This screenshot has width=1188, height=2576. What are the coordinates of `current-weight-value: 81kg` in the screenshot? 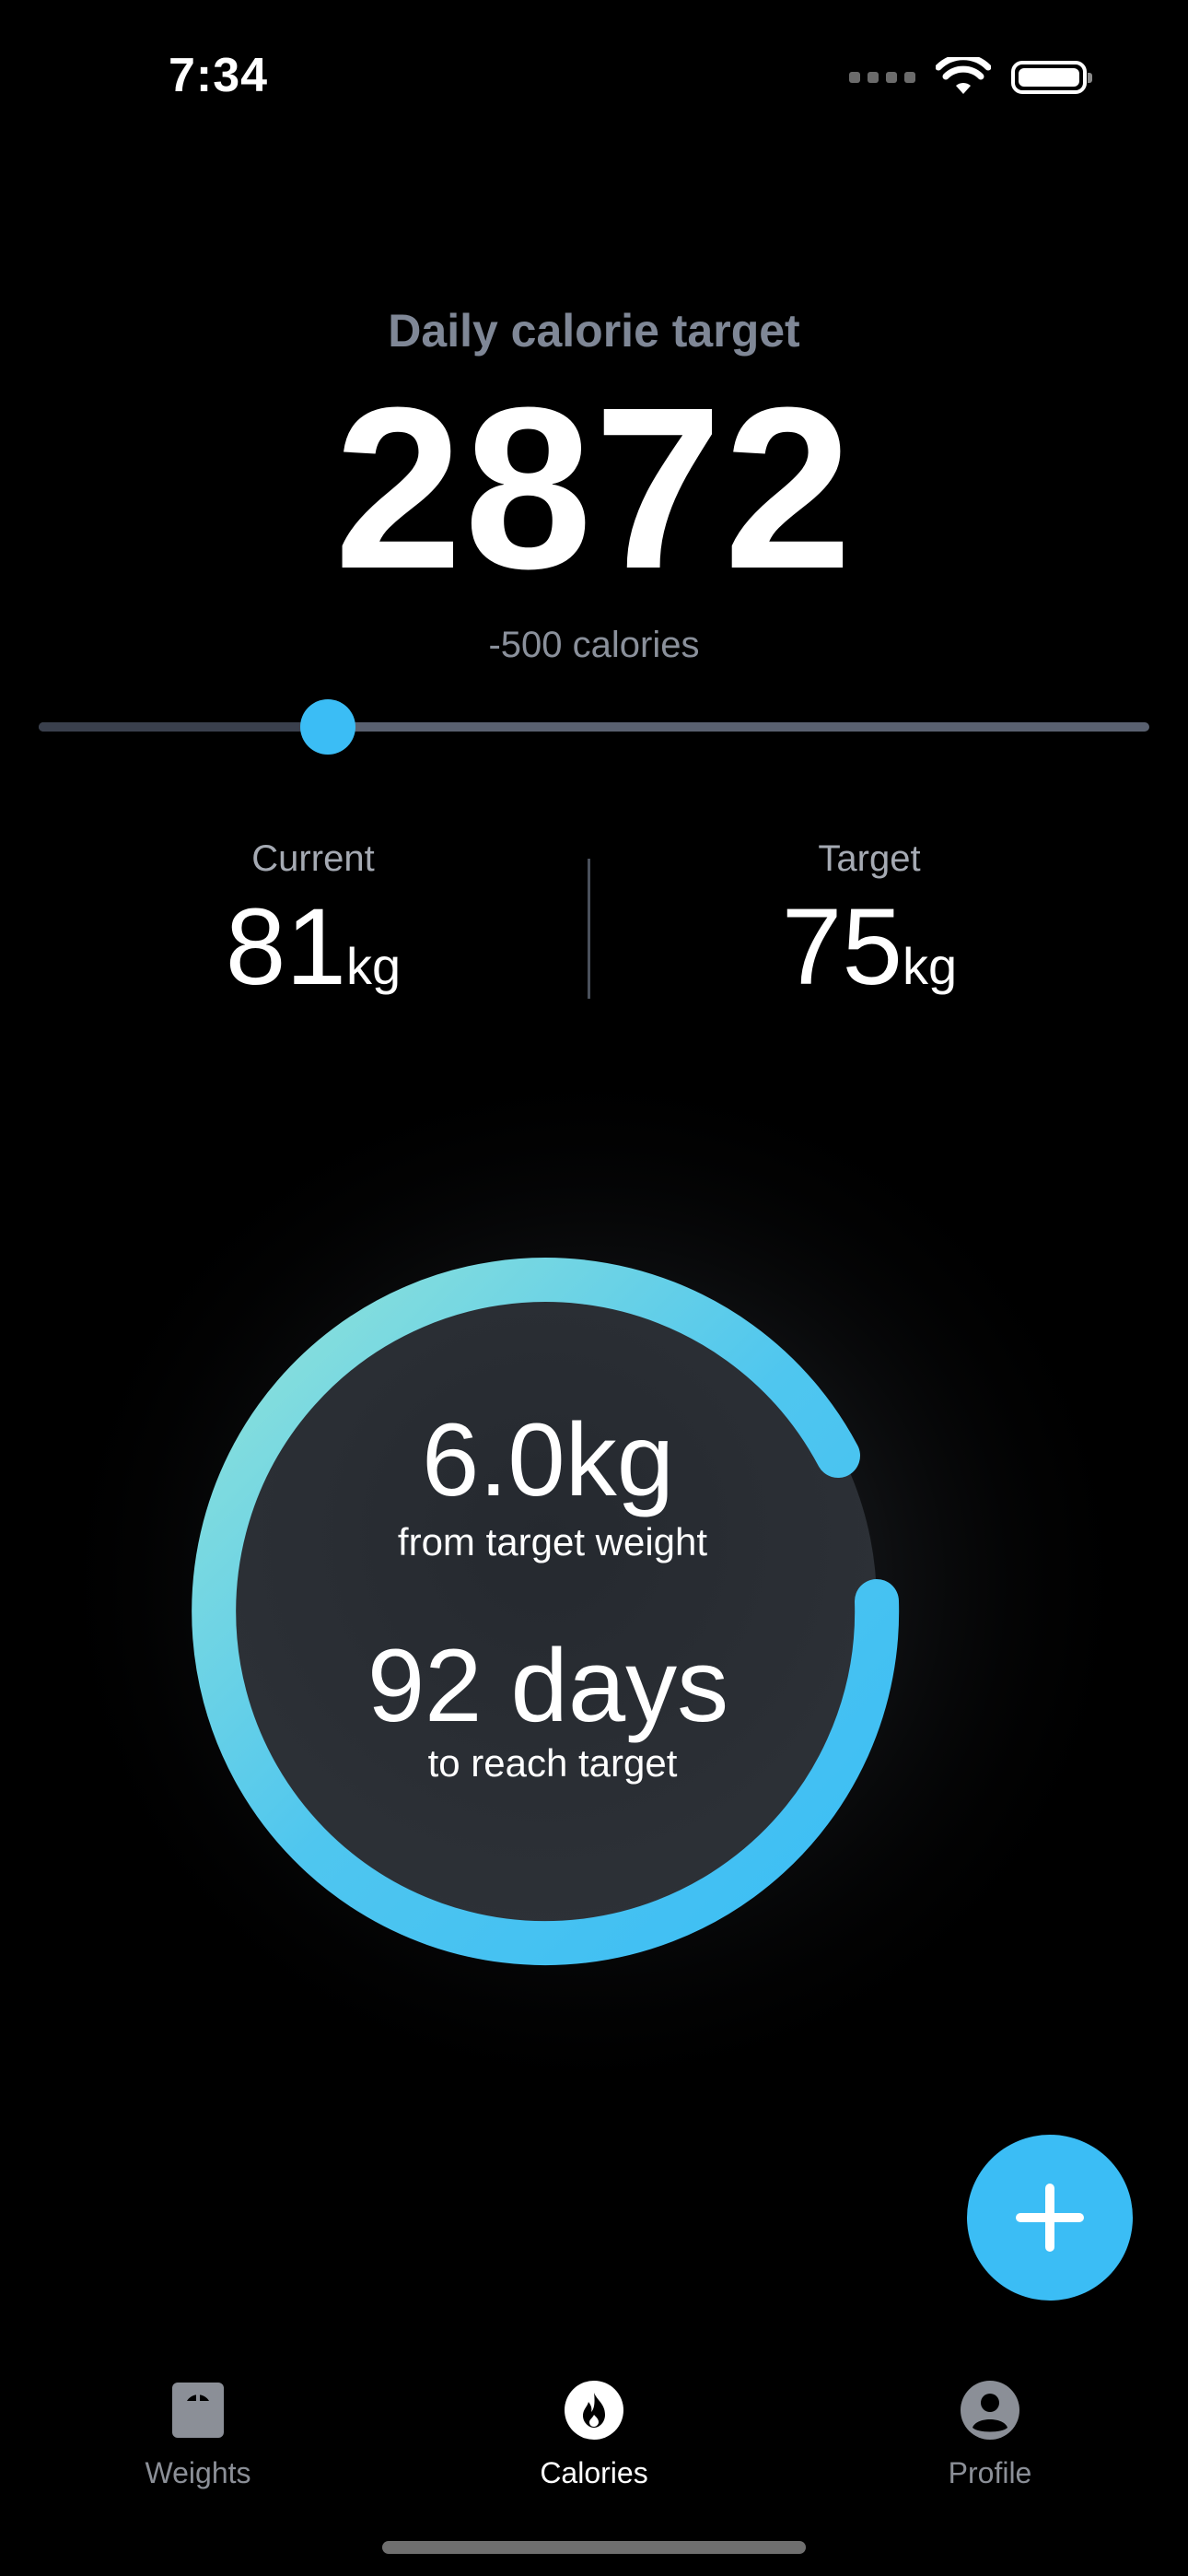 It's located at (313, 947).